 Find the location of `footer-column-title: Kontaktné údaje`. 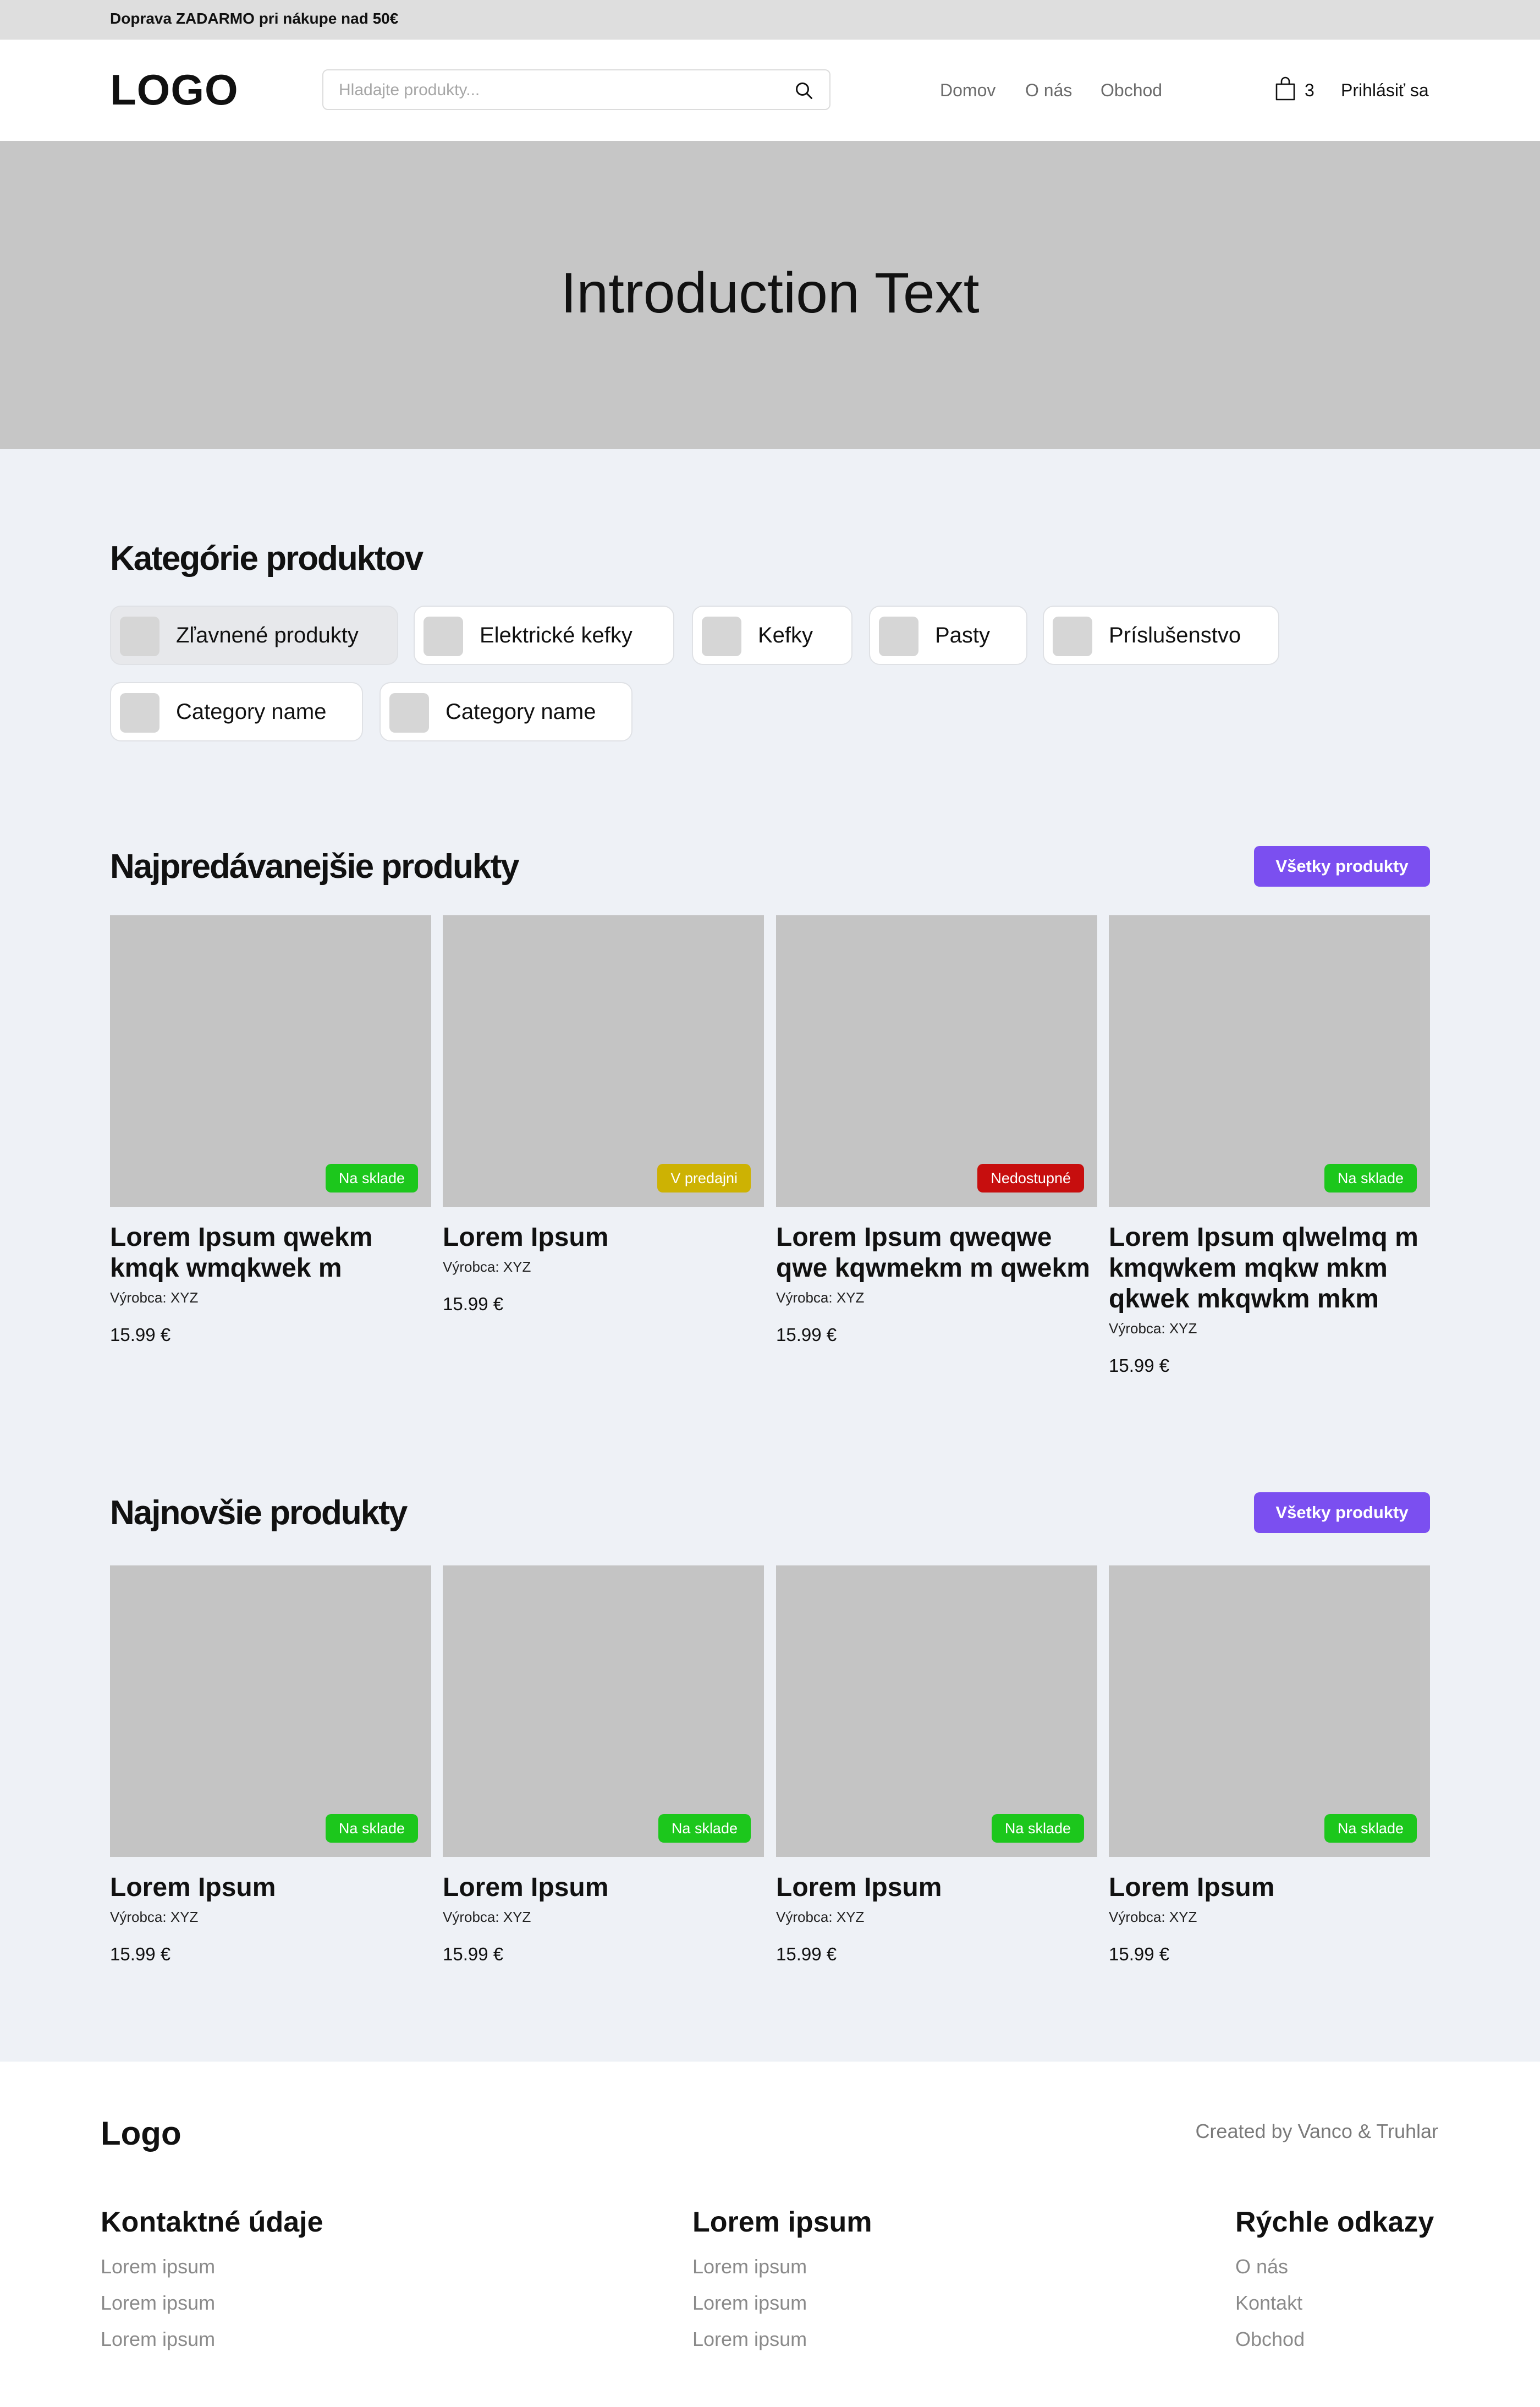

footer-column-title: Kontaktné údaje is located at coordinates (212, 2222).